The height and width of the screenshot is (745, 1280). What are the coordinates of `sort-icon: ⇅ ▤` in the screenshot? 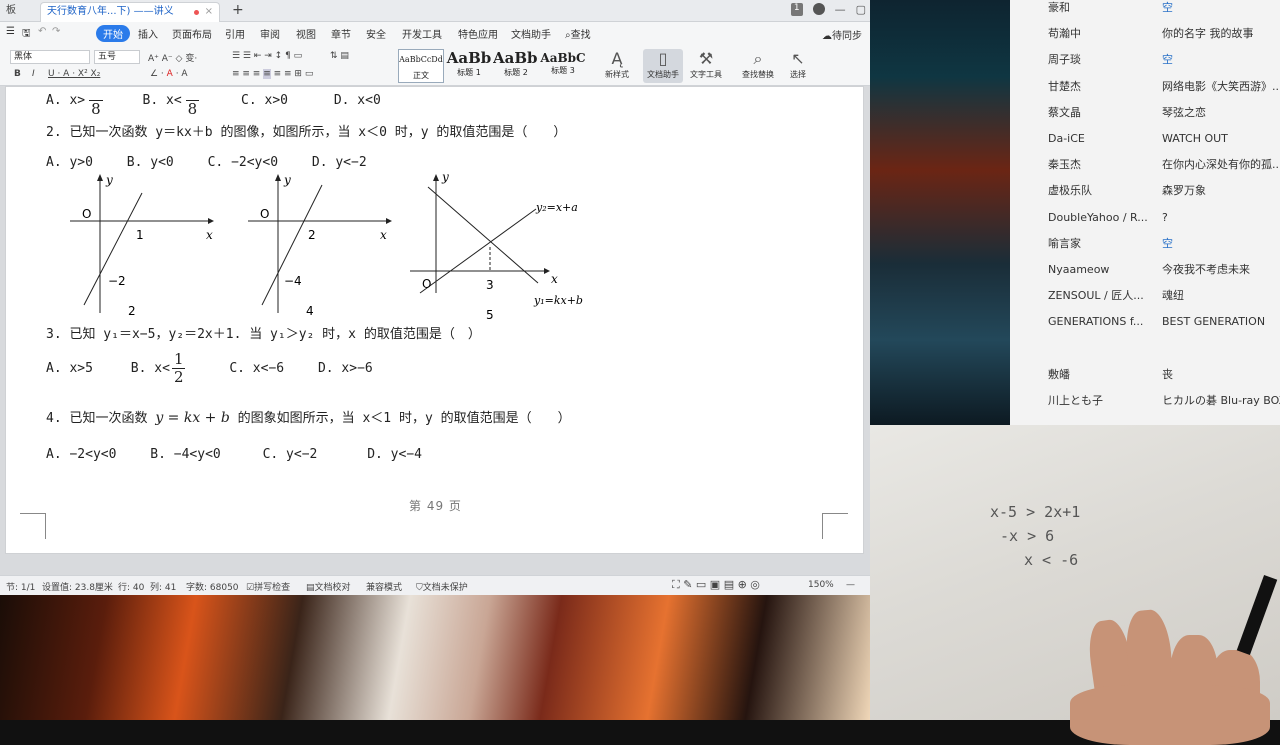 It's located at (339, 56).